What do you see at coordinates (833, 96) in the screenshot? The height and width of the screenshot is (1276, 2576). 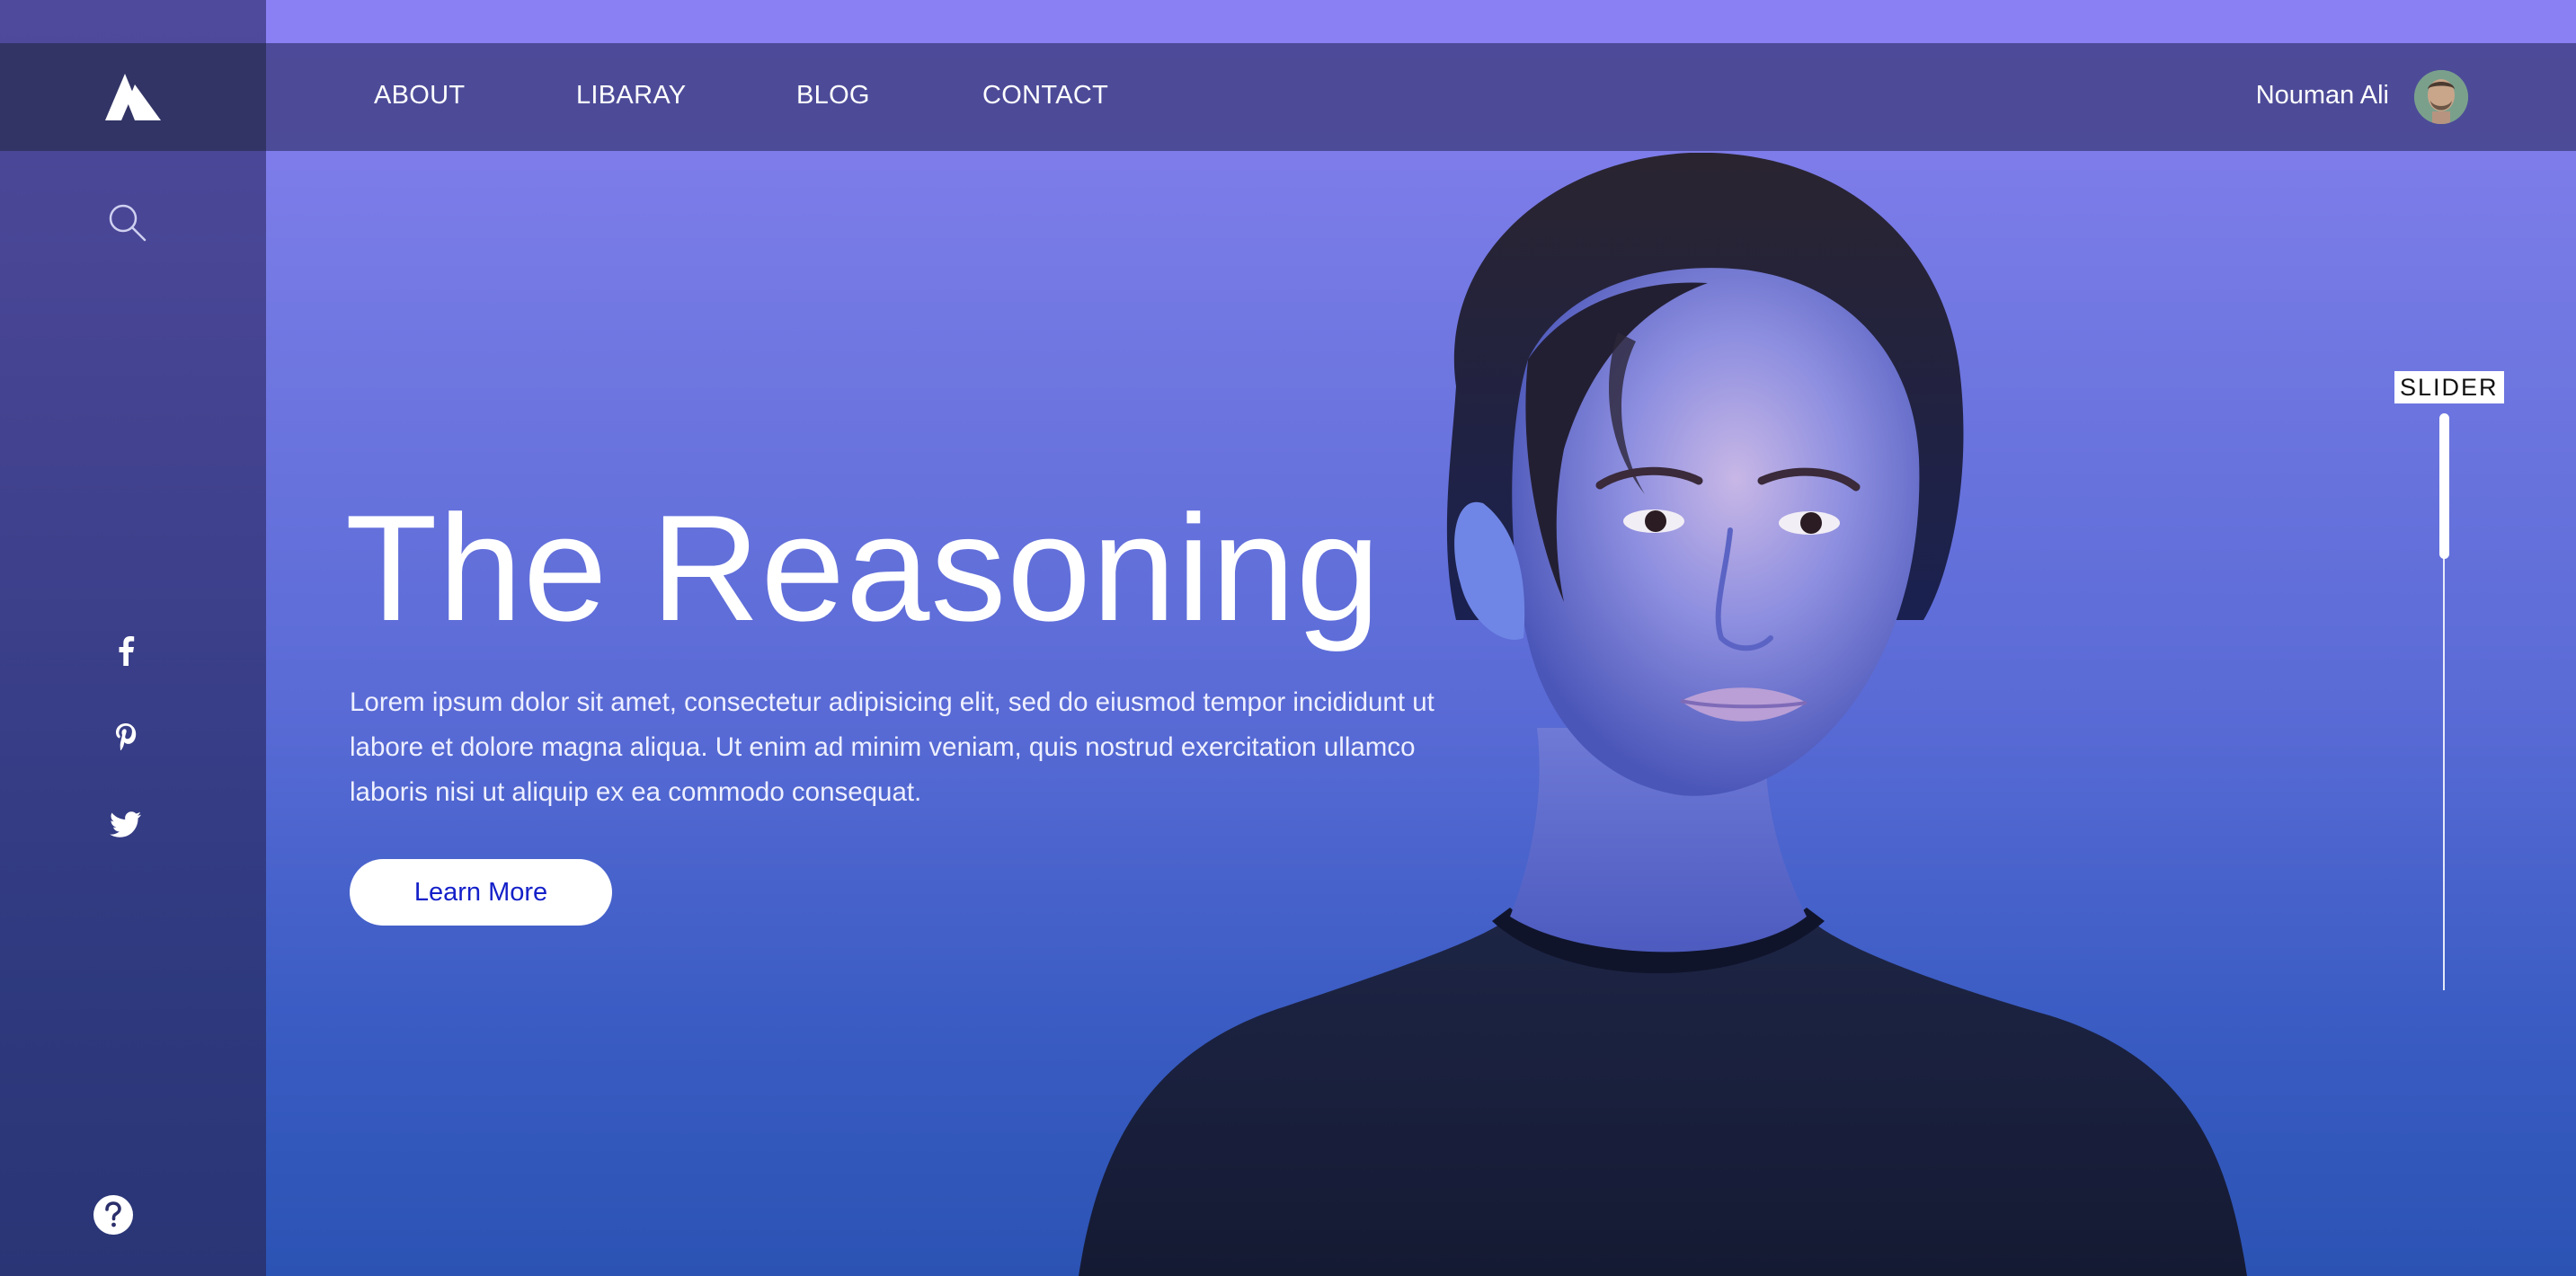 I see `nav-blog: BLOG` at bounding box center [833, 96].